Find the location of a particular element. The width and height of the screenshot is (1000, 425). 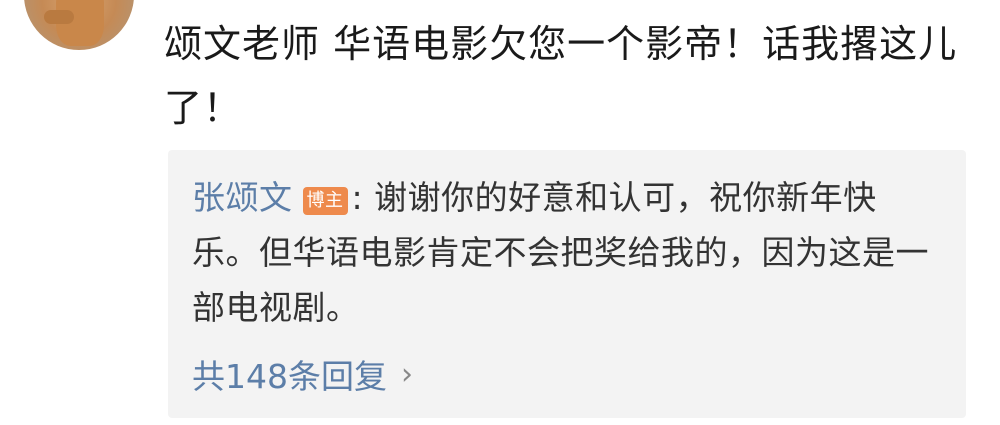

author-badge: 博主 is located at coordinates (325, 201).